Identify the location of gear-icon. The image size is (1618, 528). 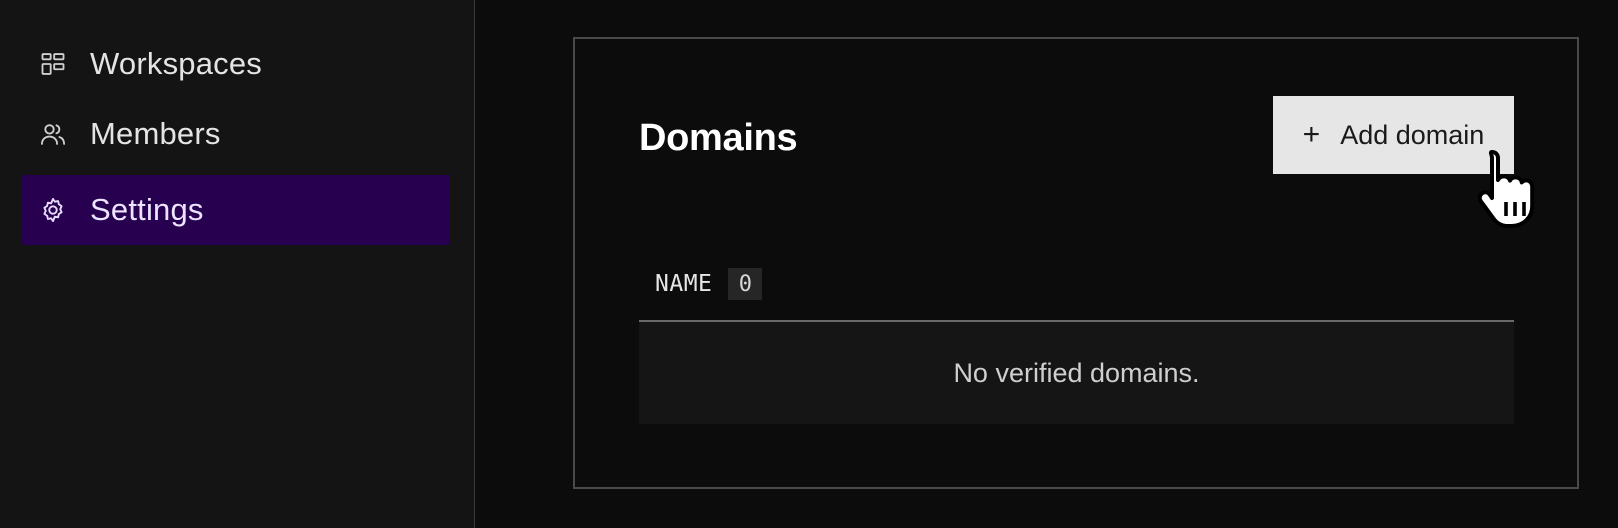
(53, 210).